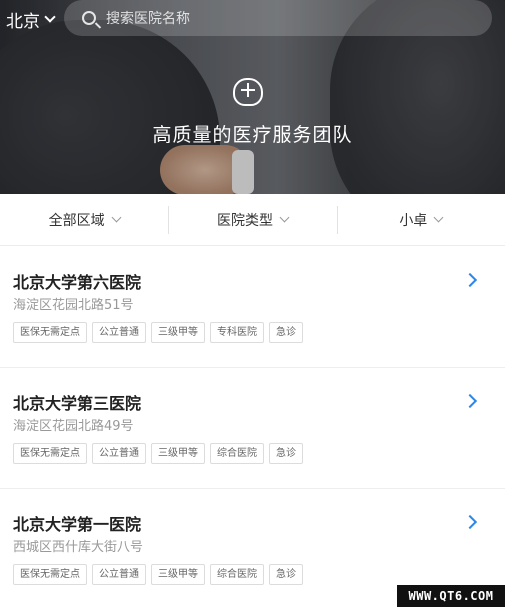 This screenshot has width=505, height=607. I want to click on hospital-name: 北京大学第三医院, so click(77, 403).